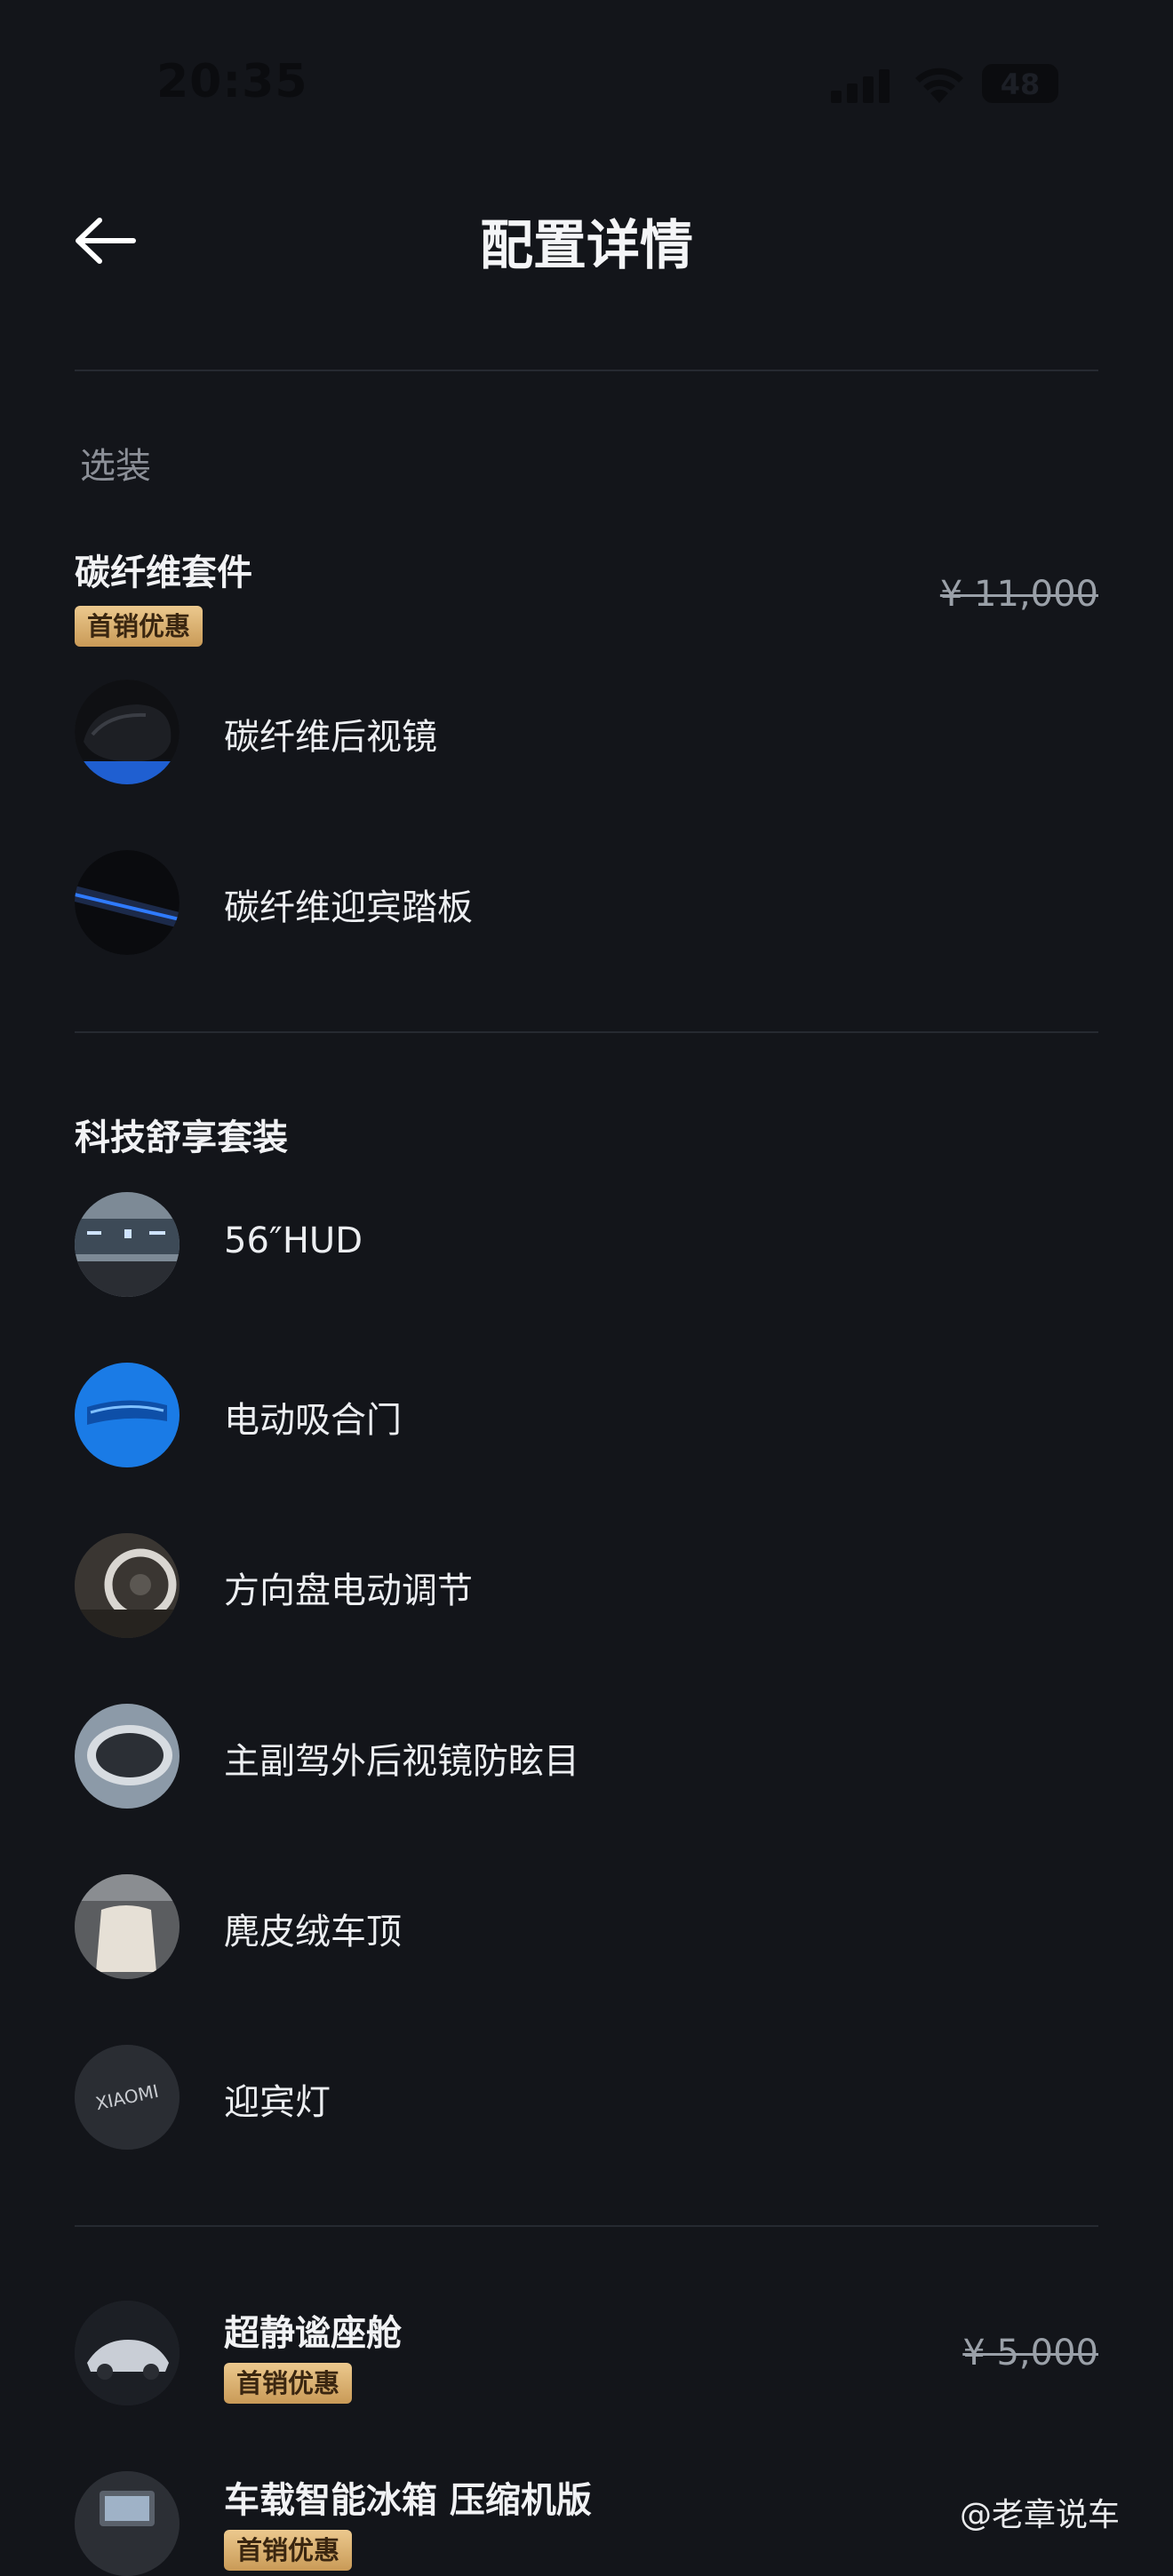 The image size is (1173, 2576). I want to click on fridge-title: 车载智能冰箱 压缩机版, so click(408, 2500).